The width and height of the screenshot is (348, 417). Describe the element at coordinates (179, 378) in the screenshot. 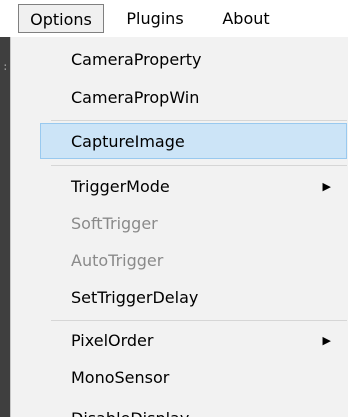

I see `menu-item-mono-sensor: MonoSensor` at that location.